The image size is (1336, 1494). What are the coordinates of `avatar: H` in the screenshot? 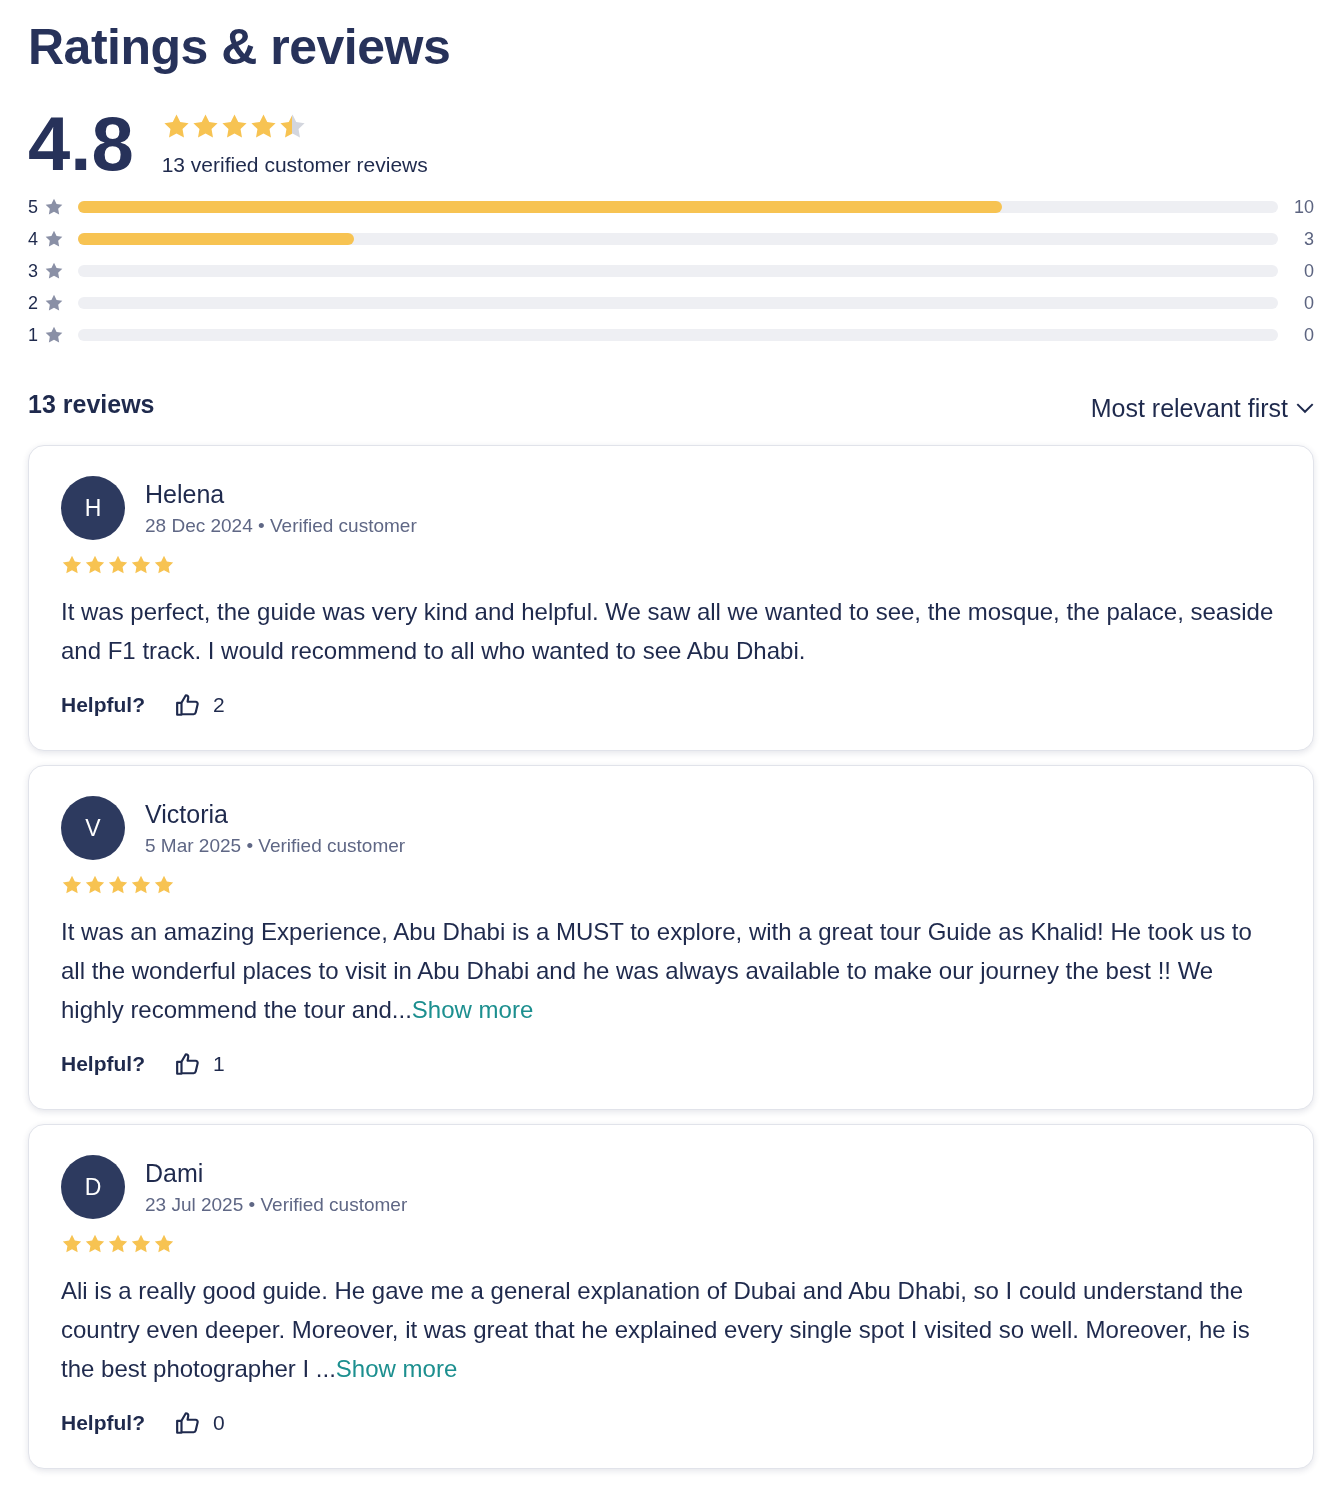 It's located at (93, 508).